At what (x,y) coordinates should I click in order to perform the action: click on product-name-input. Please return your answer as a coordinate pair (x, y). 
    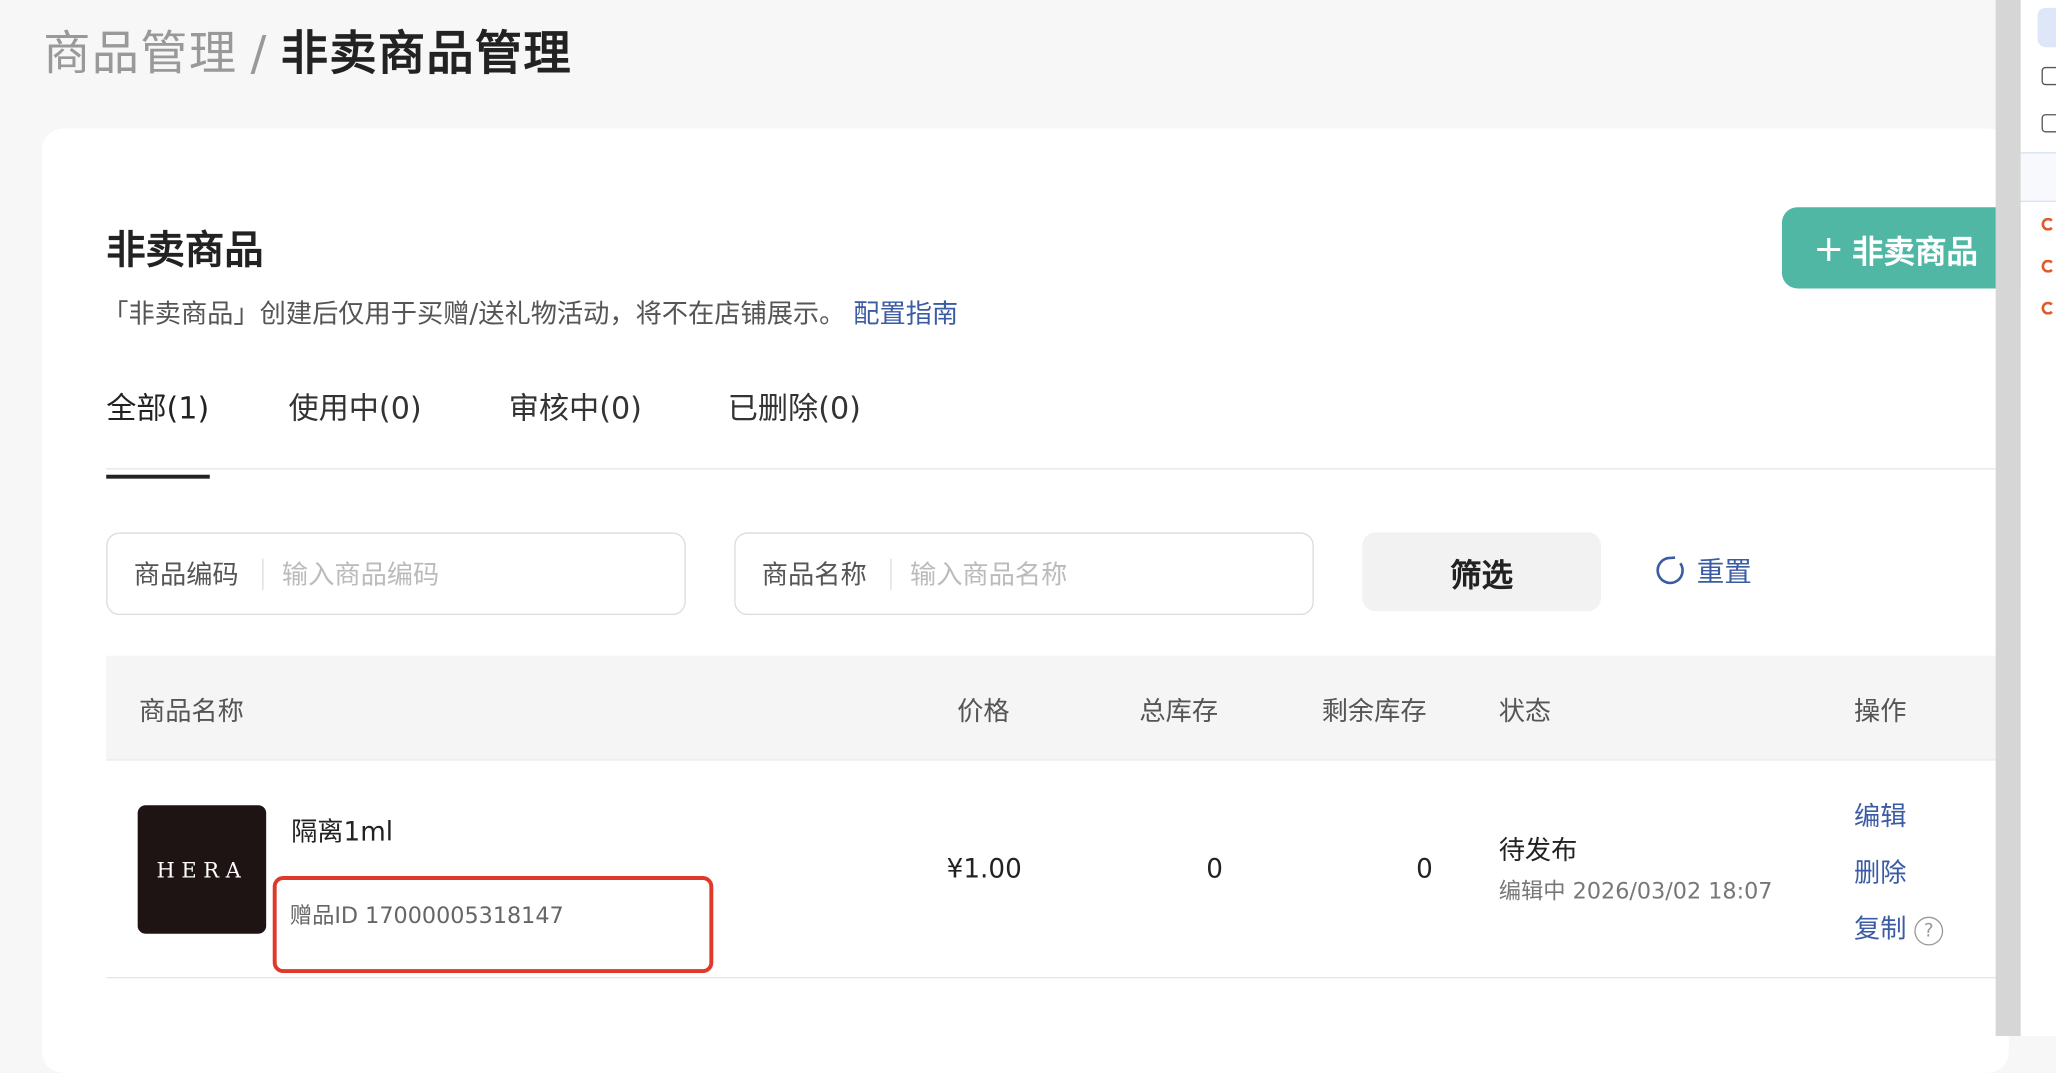
    Looking at the image, I should click on (1080, 574).